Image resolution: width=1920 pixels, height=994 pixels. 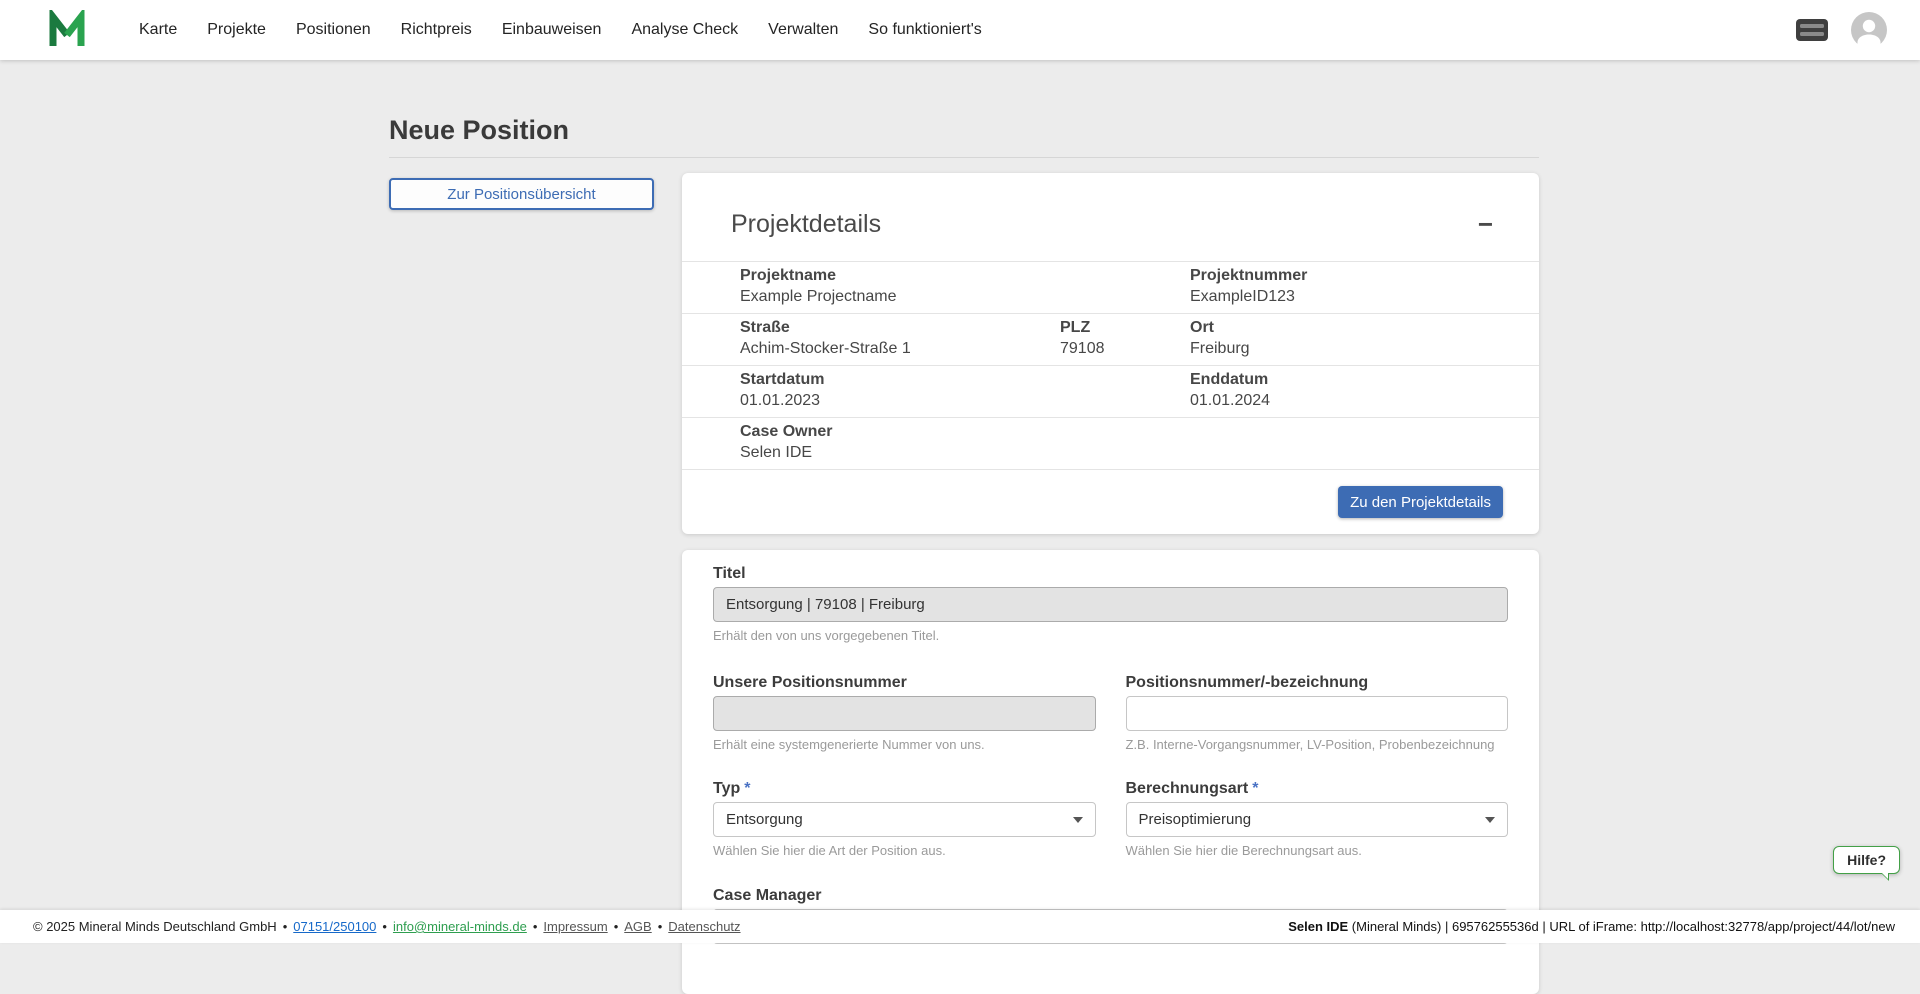 What do you see at coordinates (810, 682) in the screenshot?
I see `unsere-positionsnummer-label: Unsere Positionsnummer` at bounding box center [810, 682].